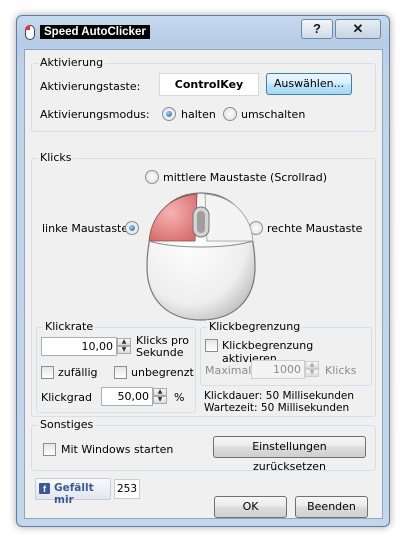  What do you see at coordinates (69, 326) in the screenshot?
I see `click-rate-group-title: Klickrate` at bounding box center [69, 326].